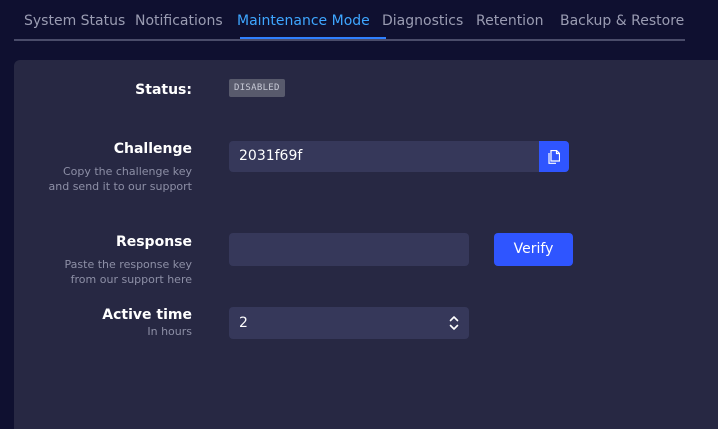  Describe the element at coordinates (127, 171) in the screenshot. I see `challenge-hint-line1: Copy the challenge key` at that location.